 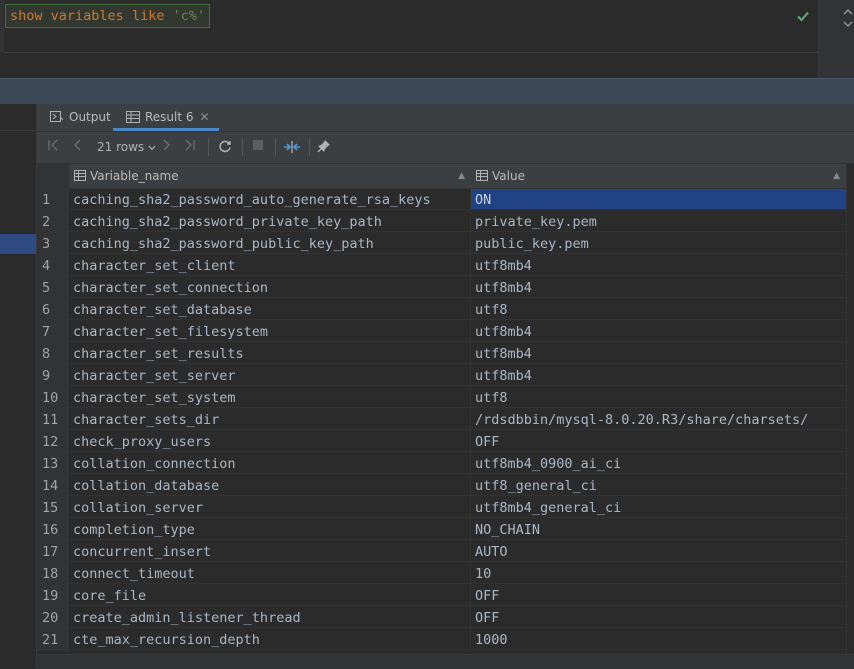 What do you see at coordinates (270, 265) in the screenshot?
I see `cell-variable-name: character_set_client` at bounding box center [270, 265].